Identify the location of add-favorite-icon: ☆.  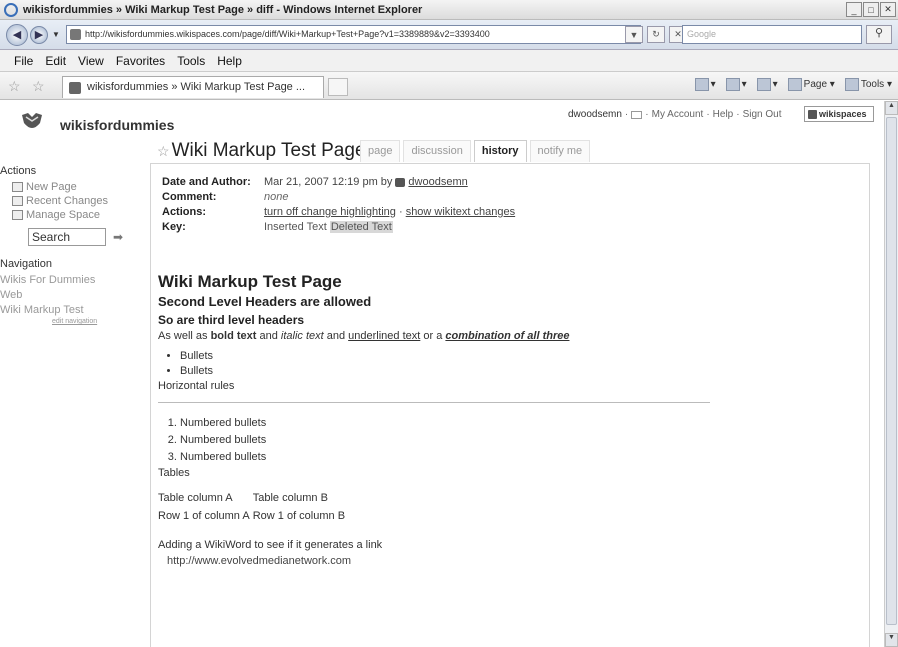
(38, 86).